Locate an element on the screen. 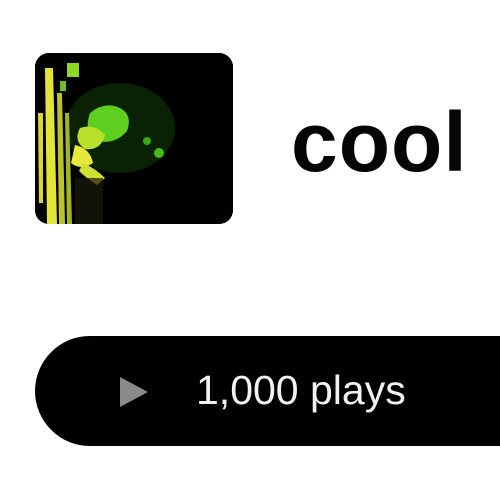 This screenshot has width=500, height=500. track-artwork is located at coordinates (134, 138).